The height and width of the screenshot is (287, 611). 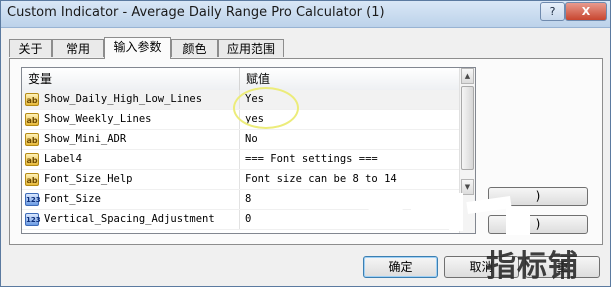 I want to click on value-cell: === Font settings ===, so click(x=350, y=159).